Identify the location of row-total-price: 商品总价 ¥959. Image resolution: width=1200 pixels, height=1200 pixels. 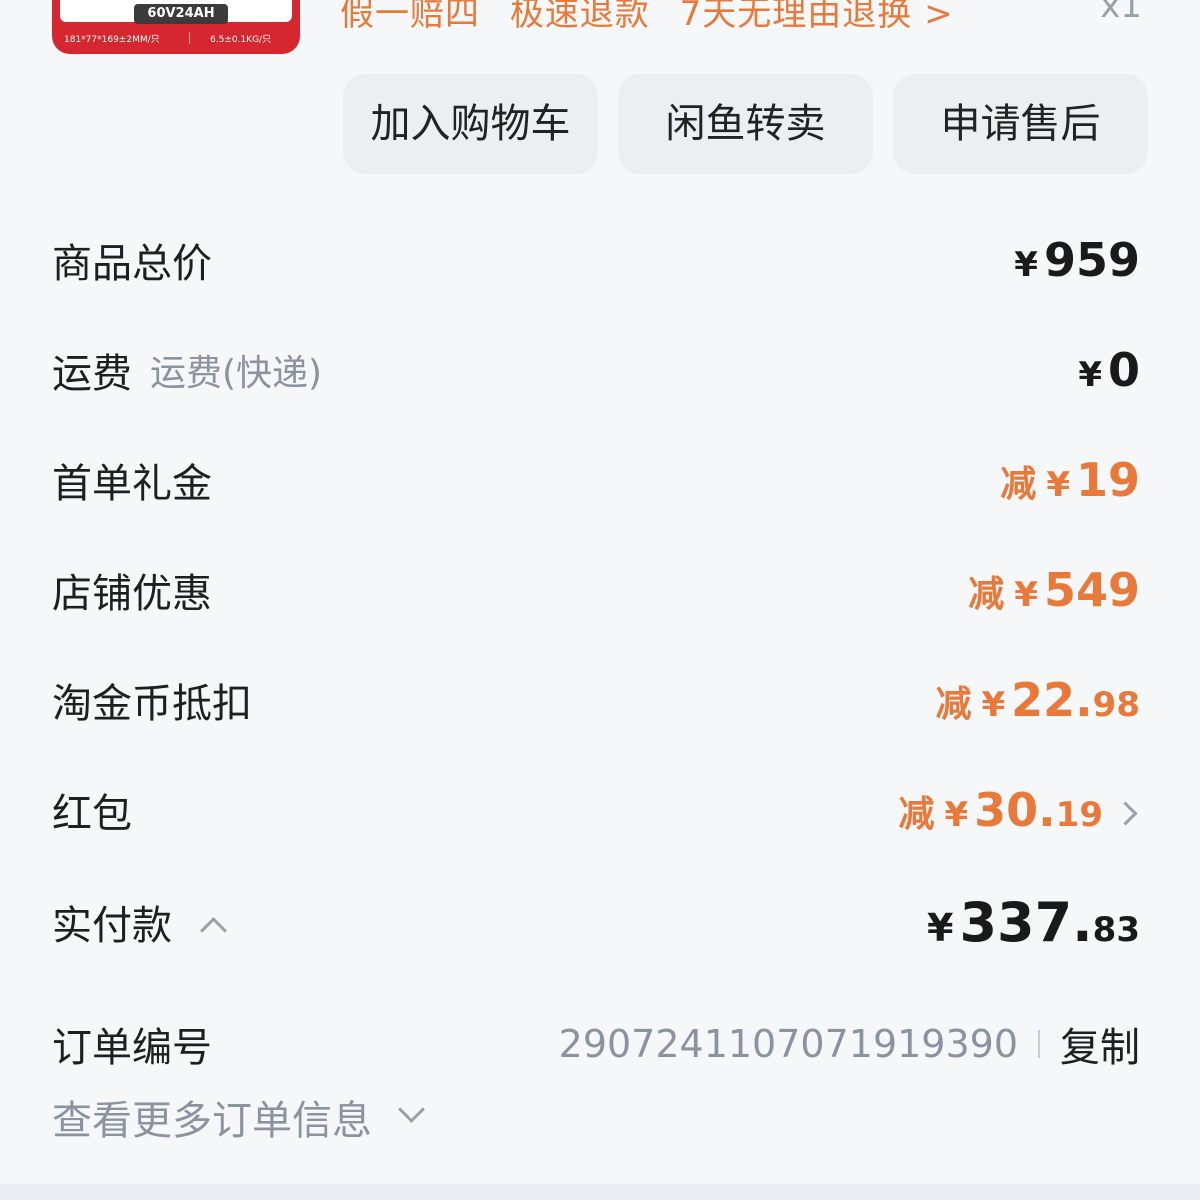
(596, 260).